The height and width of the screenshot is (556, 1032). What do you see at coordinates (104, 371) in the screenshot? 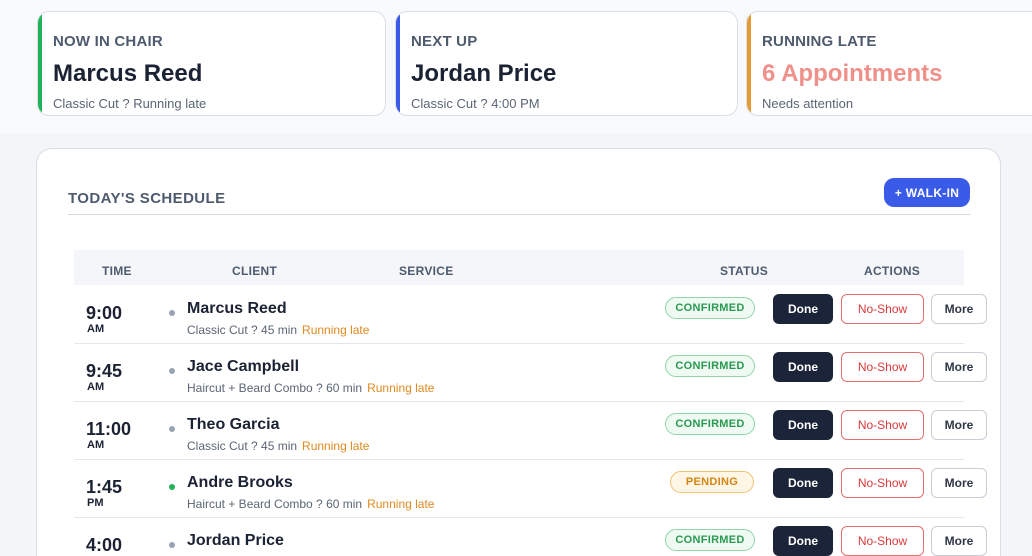
I see `appointment-time: 9:45` at bounding box center [104, 371].